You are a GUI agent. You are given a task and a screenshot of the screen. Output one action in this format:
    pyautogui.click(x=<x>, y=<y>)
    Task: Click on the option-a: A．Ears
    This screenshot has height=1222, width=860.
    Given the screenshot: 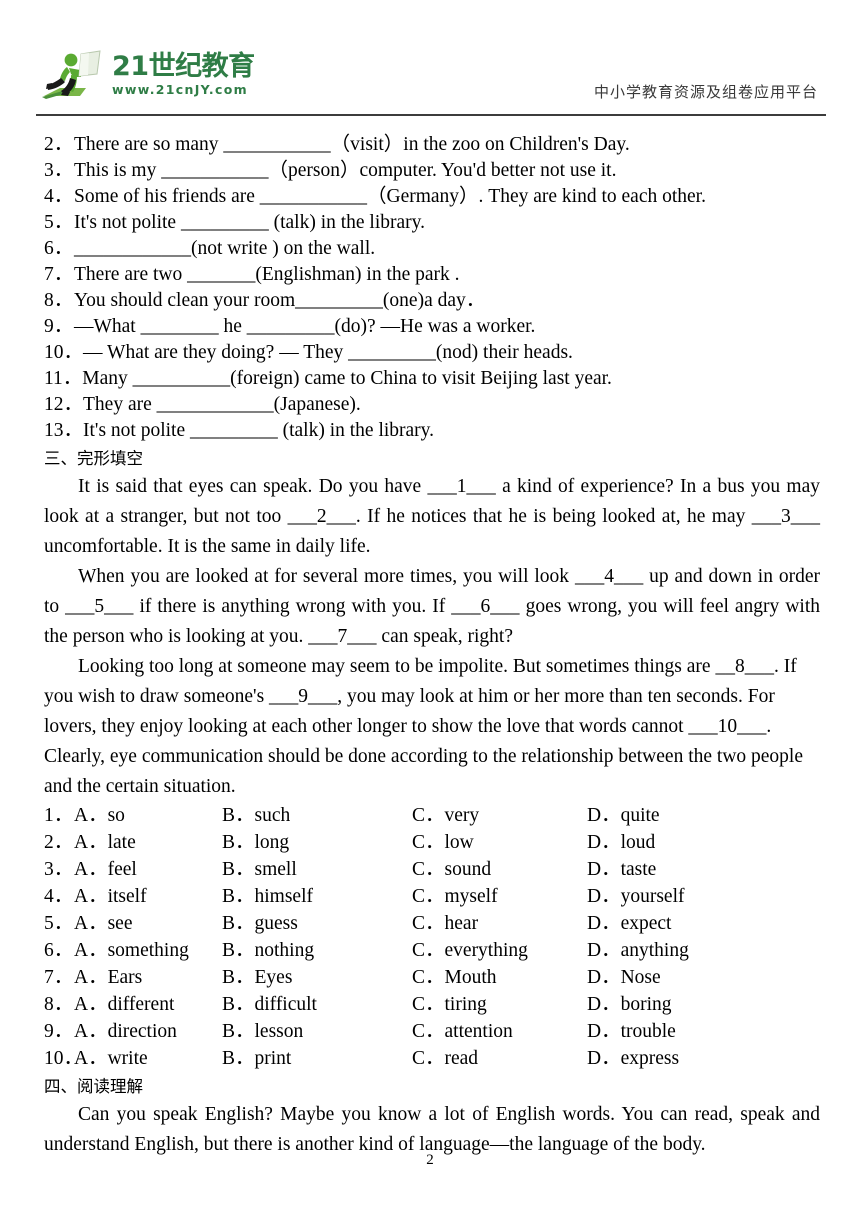 What is the action you would take?
    pyautogui.click(x=108, y=977)
    